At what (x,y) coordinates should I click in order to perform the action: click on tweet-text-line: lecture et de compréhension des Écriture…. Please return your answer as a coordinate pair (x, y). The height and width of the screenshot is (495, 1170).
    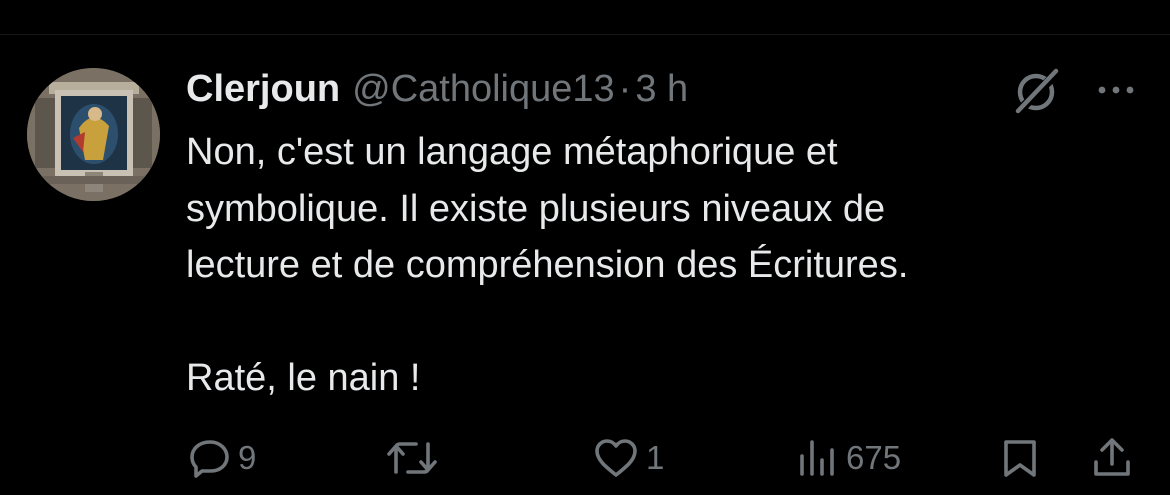
    Looking at the image, I should click on (547, 265).